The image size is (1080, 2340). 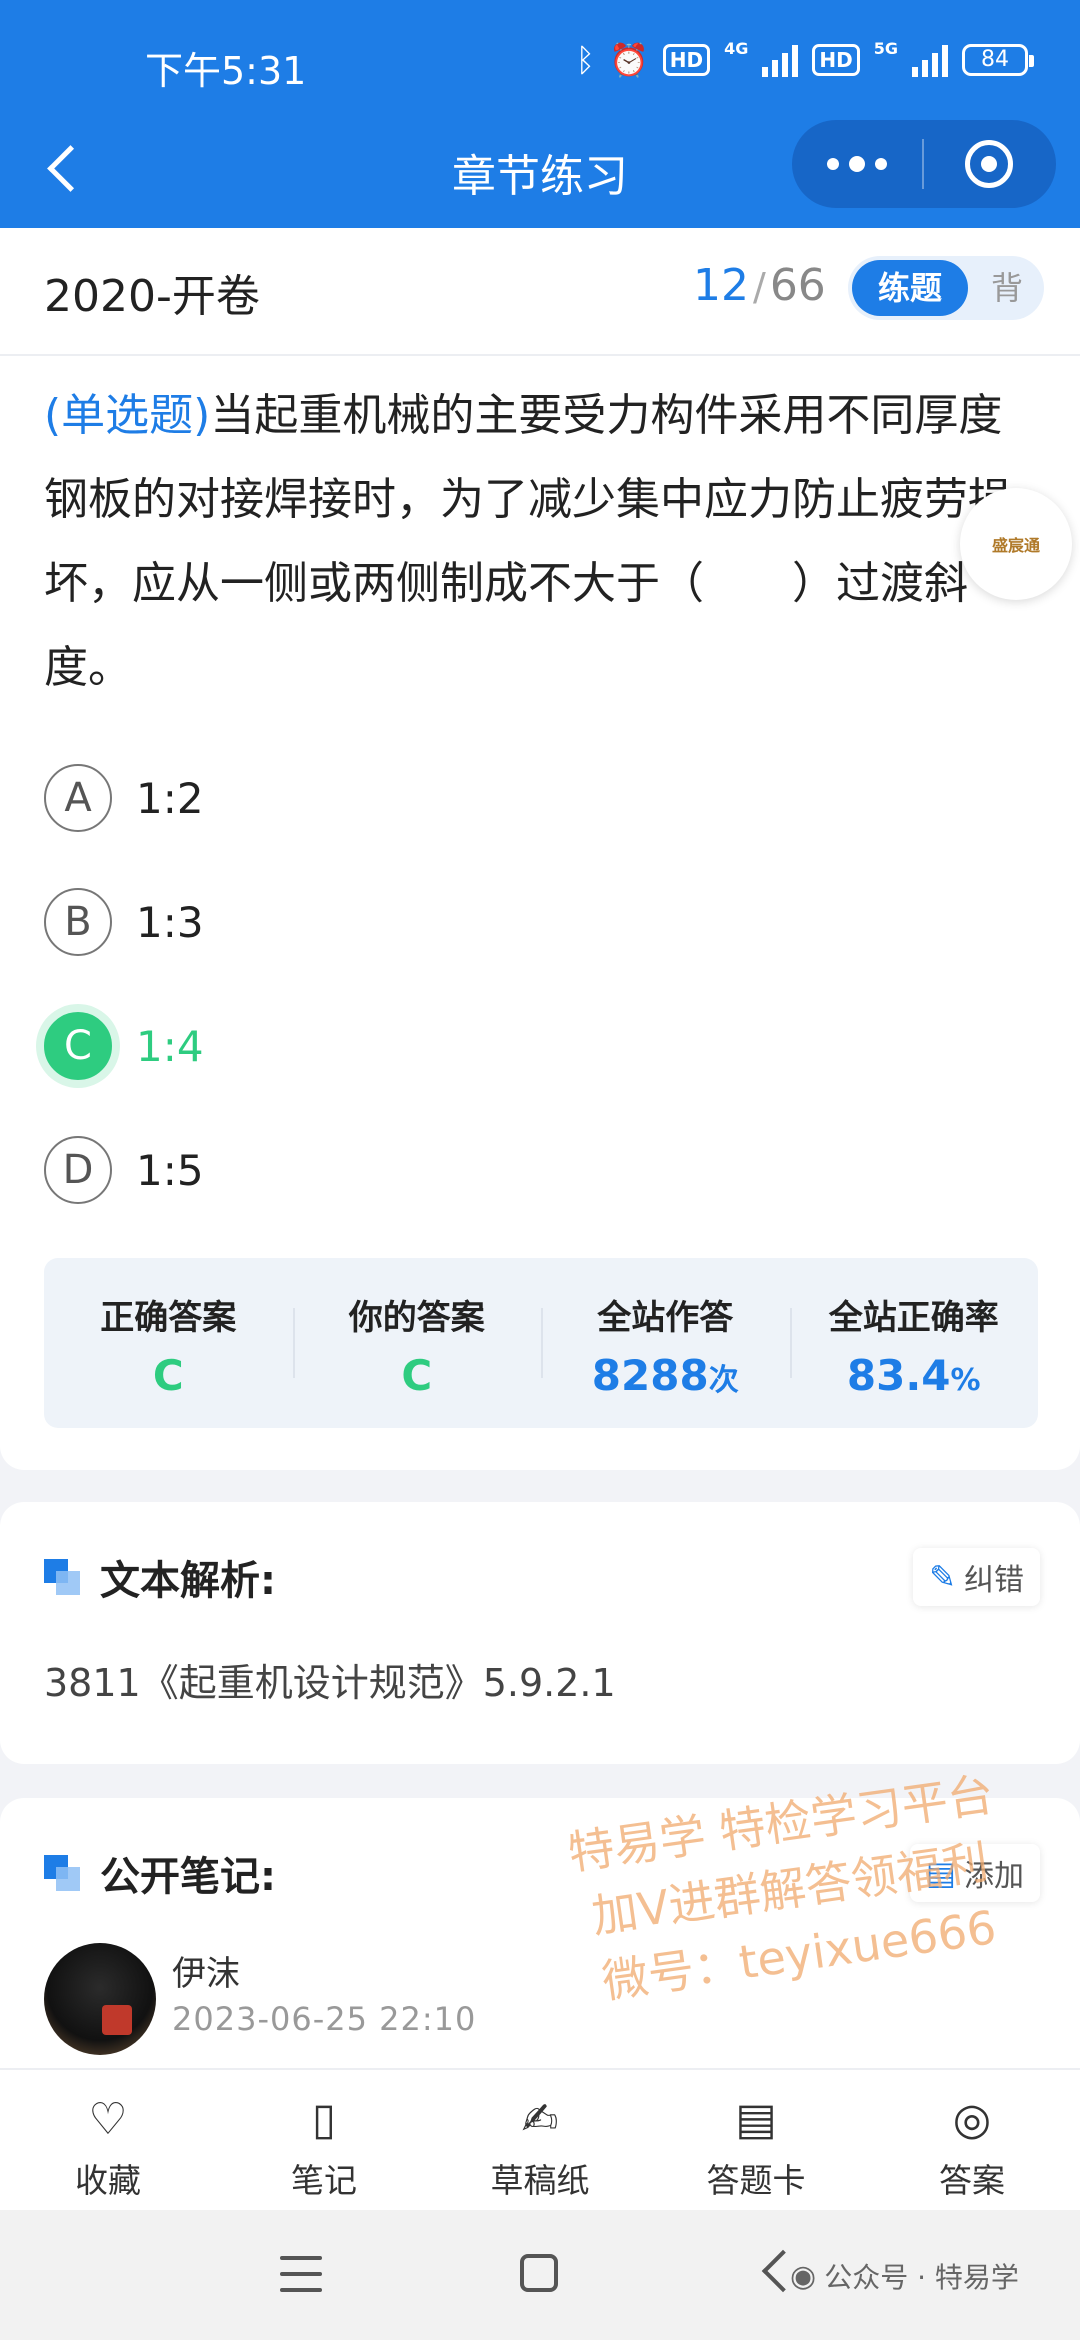 I want to click on wechat-account-text: 公众号 · 特易学, so click(x=921, y=2277).